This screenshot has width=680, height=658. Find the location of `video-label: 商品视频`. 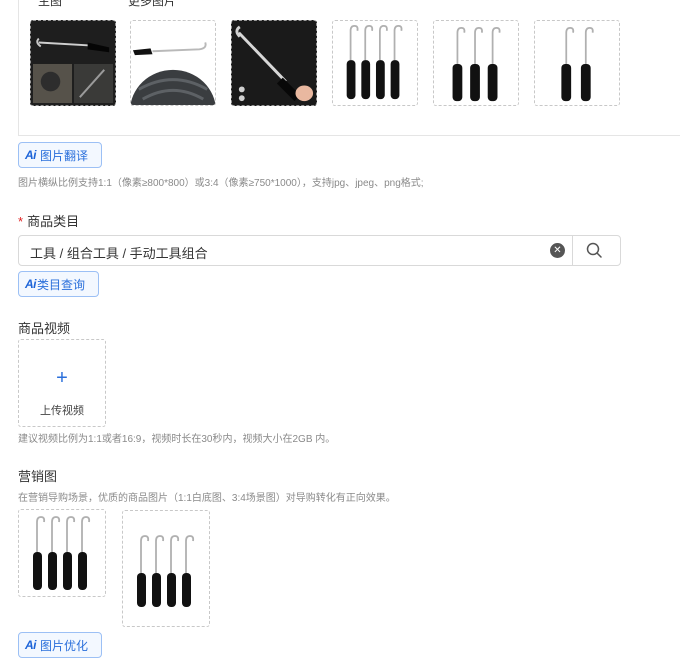

video-label: 商品视频 is located at coordinates (44, 328).